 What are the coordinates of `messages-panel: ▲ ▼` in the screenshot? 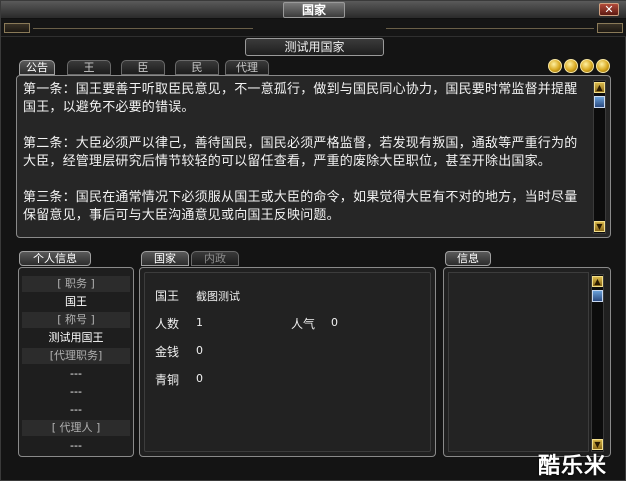 It's located at (527, 362).